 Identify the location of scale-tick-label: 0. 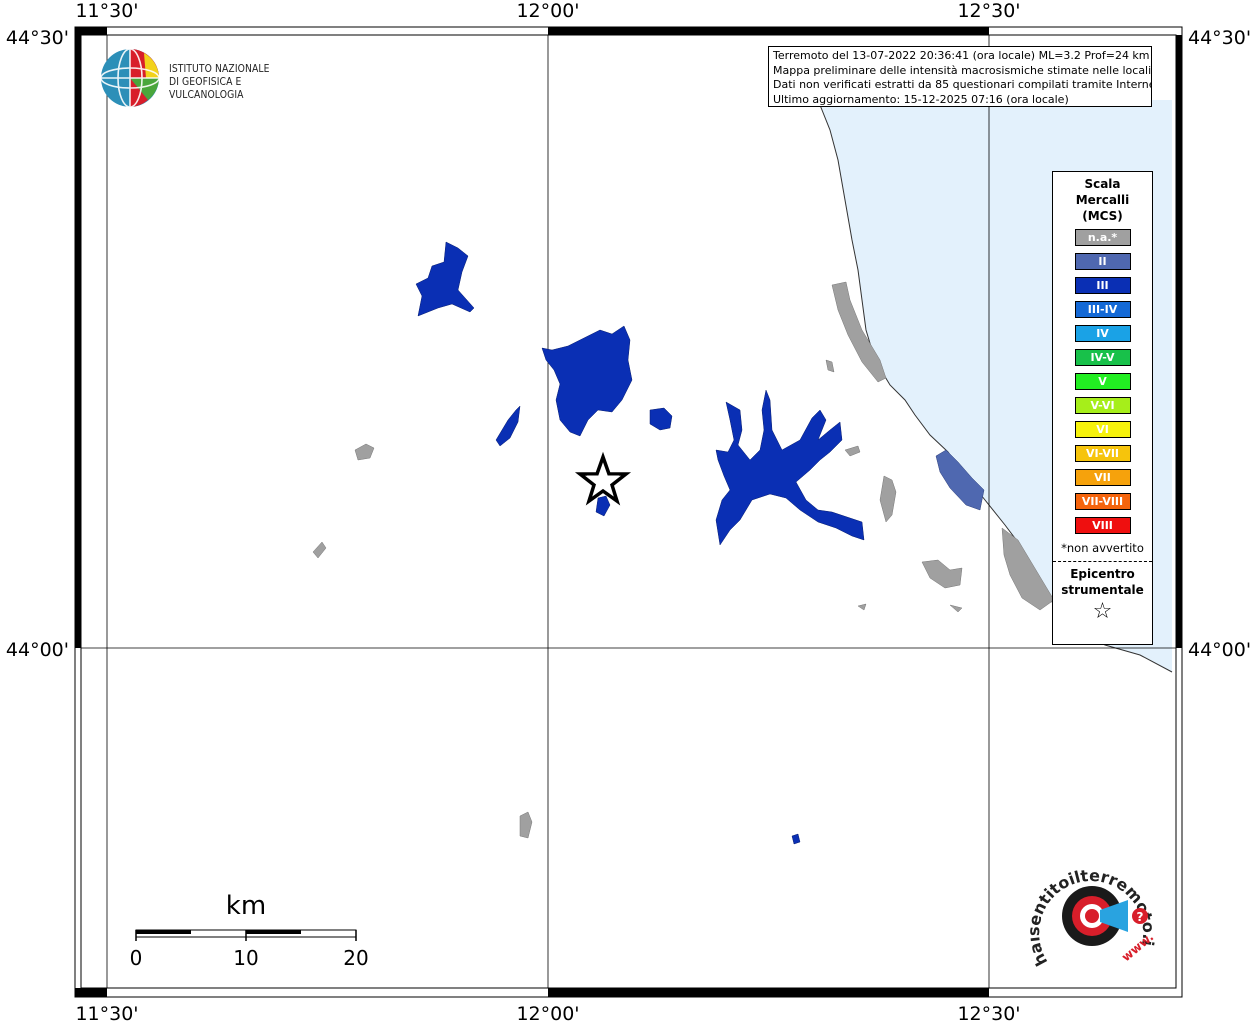
(136, 958).